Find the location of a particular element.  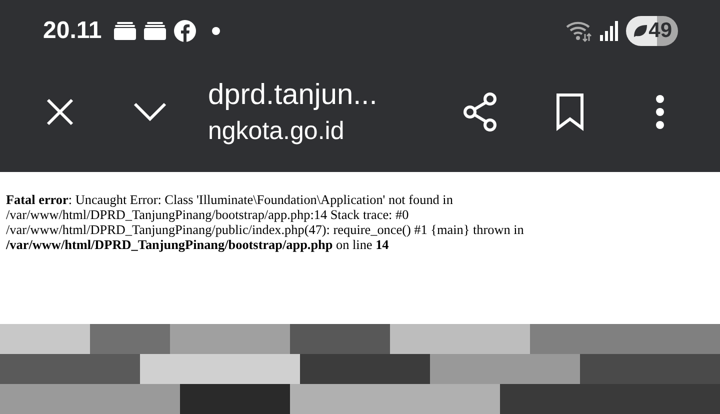

bookmark-icon is located at coordinates (570, 112).